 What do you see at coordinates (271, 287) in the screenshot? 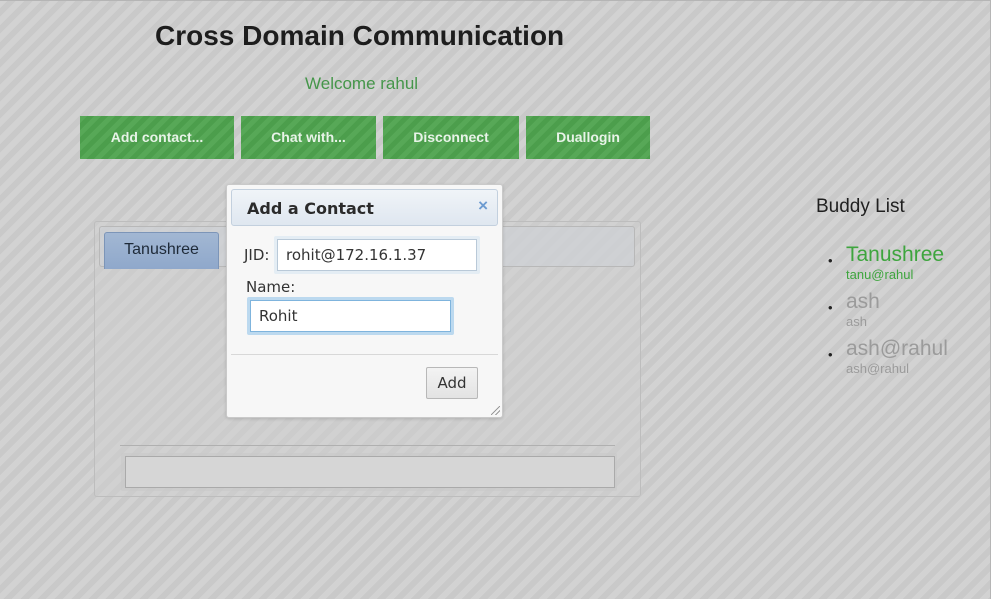
I see `name-label: Name:` at bounding box center [271, 287].